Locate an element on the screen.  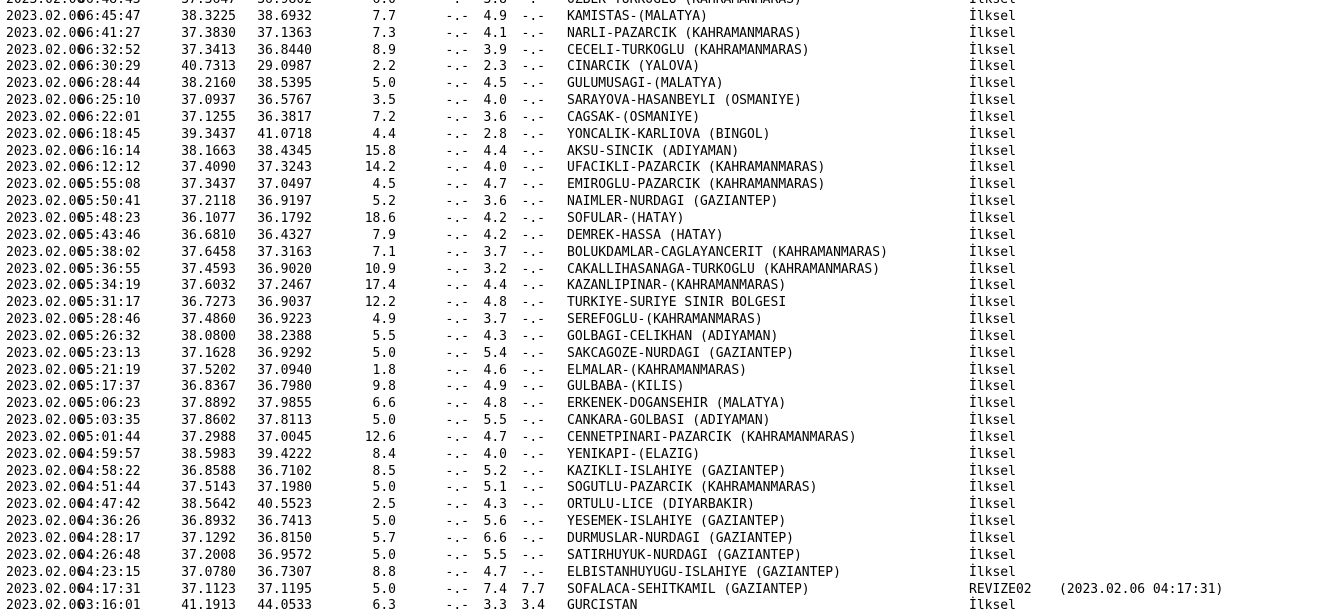
longitude-cell: 39.4222 is located at coordinates (284, 454).